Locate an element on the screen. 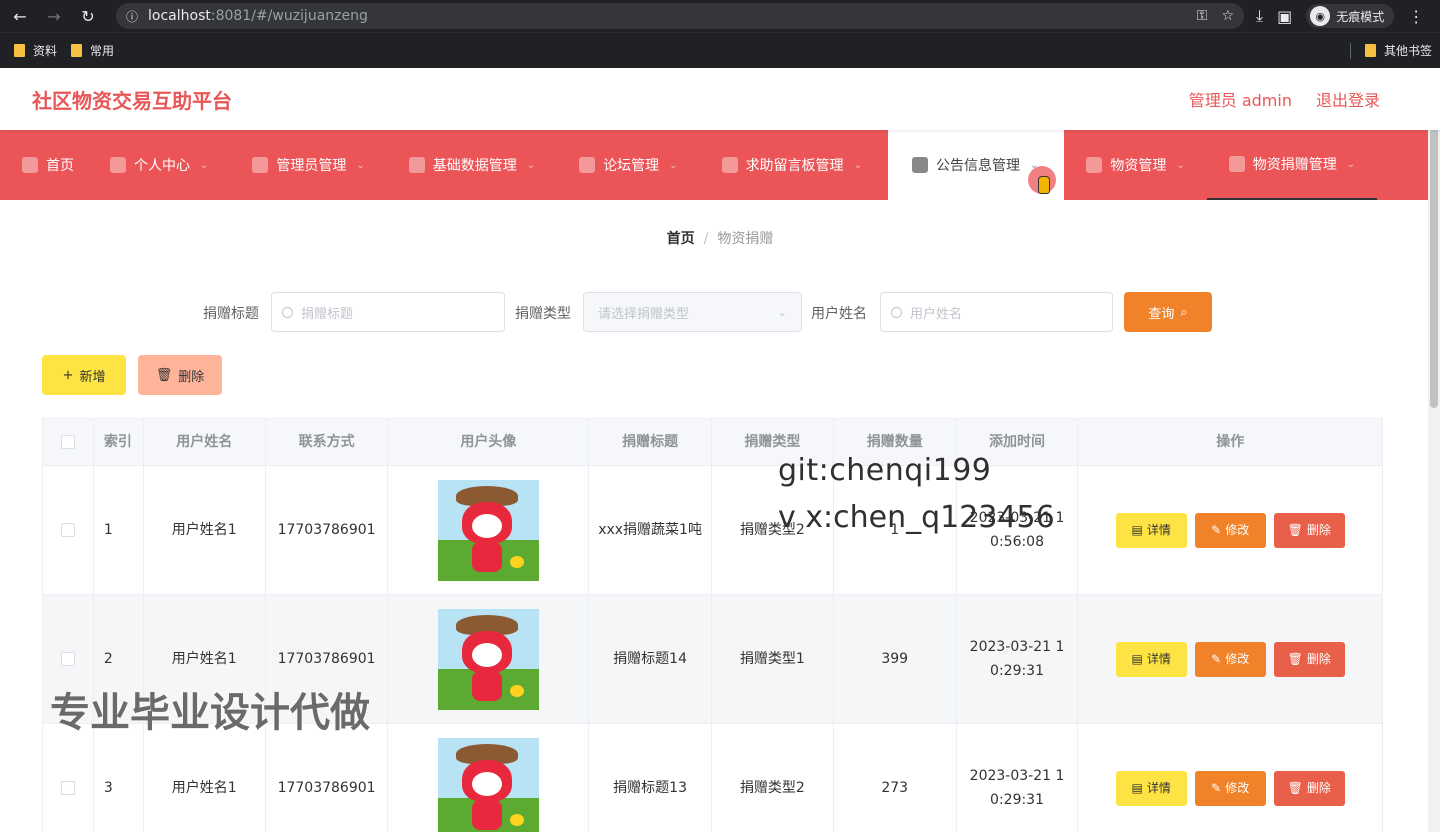 The width and height of the screenshot is (1440, 832). title-placeholder: 捐赠标题 is located at coordinates (327, 314).